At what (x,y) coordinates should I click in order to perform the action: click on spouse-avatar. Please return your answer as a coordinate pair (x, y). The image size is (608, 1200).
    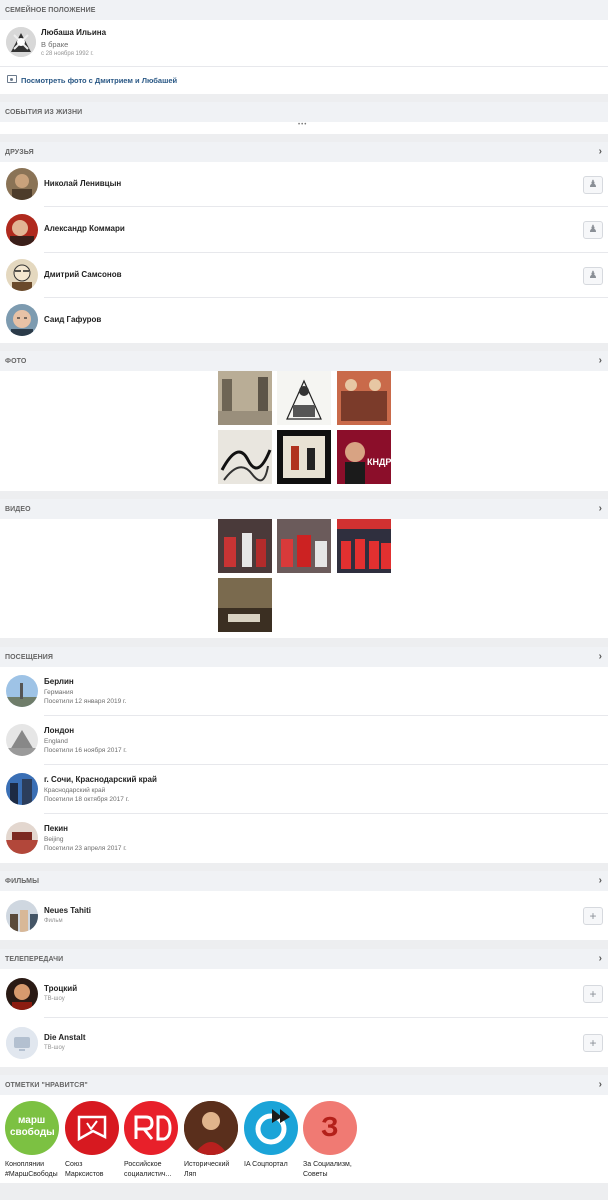
    Looking at the image, I should click on (21, 42).